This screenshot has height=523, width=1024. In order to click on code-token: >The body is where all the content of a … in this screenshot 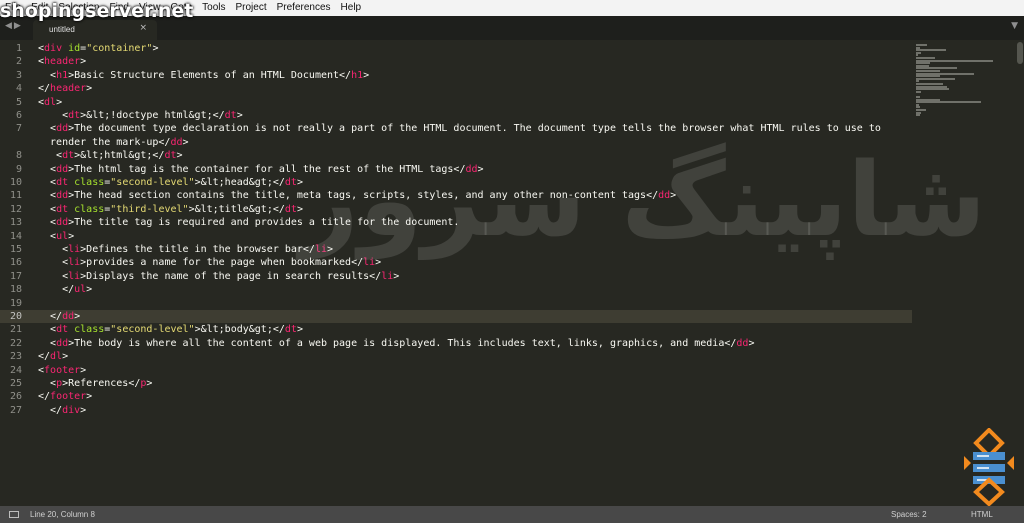, I will do `click(402, 343)`.